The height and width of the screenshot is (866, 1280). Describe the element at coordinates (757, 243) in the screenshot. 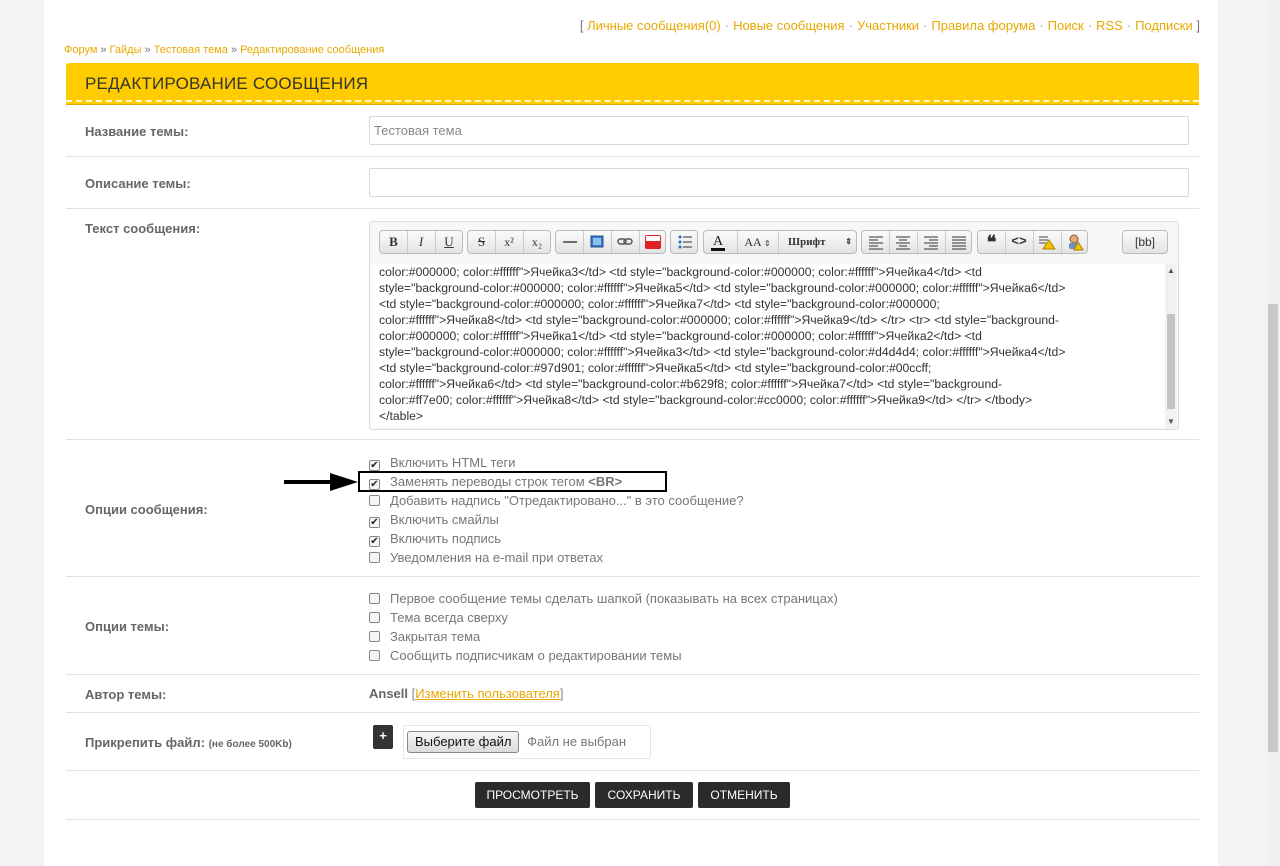

I see `font-size-select: AA ⇕` at that location.